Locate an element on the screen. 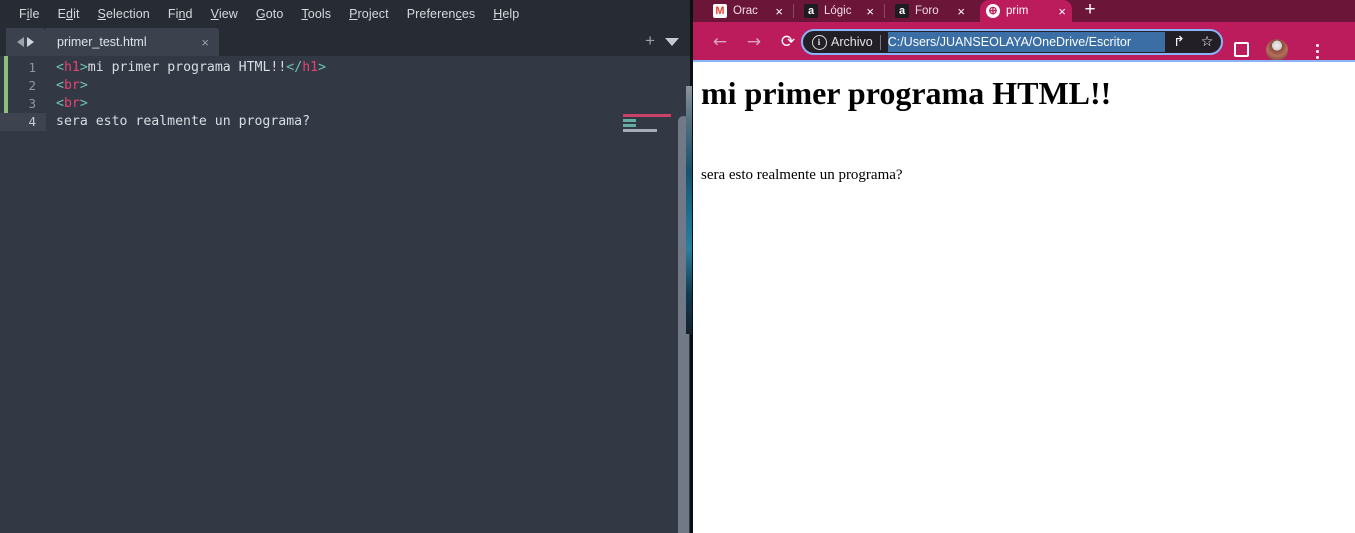 This screenshot has width=1355, height=533. info-icon-glyph: i is located at coordinates (819, 42).